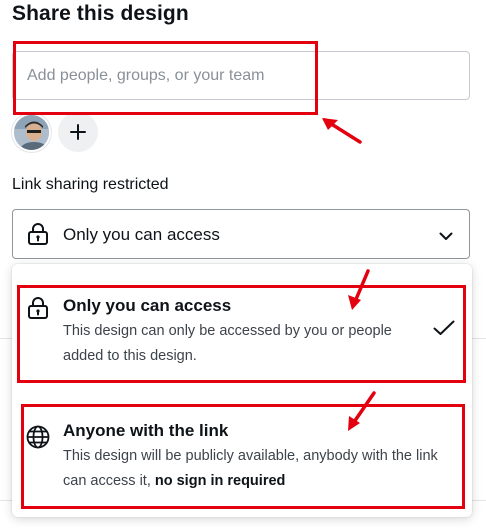 The image size is (486, 530). I want to click on add-person-button, so click(78, 132).